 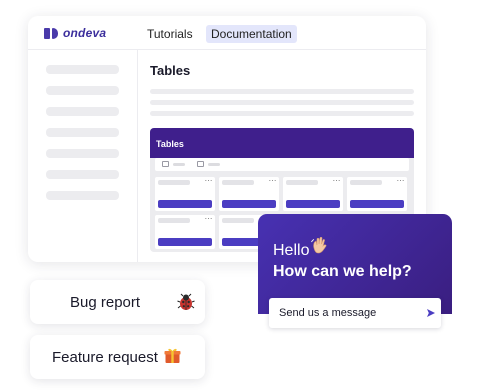 What do you see at coordinates (186, 301) in the screenshot?
I see `ladybug-icon` at bounding box center [186, 301].